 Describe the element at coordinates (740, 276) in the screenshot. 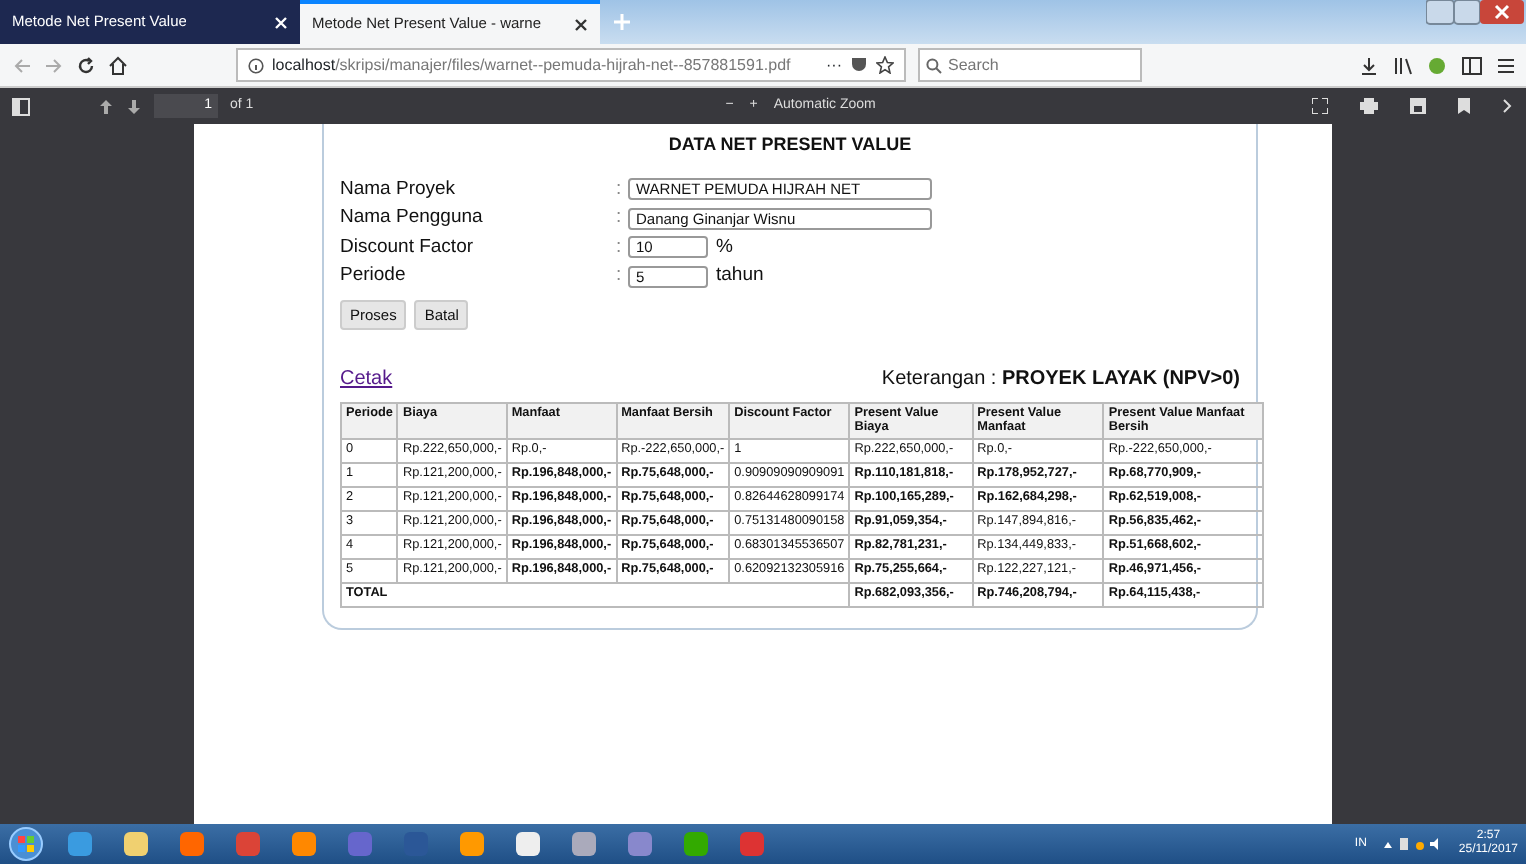

I see `unit-label: tahun` at that location.